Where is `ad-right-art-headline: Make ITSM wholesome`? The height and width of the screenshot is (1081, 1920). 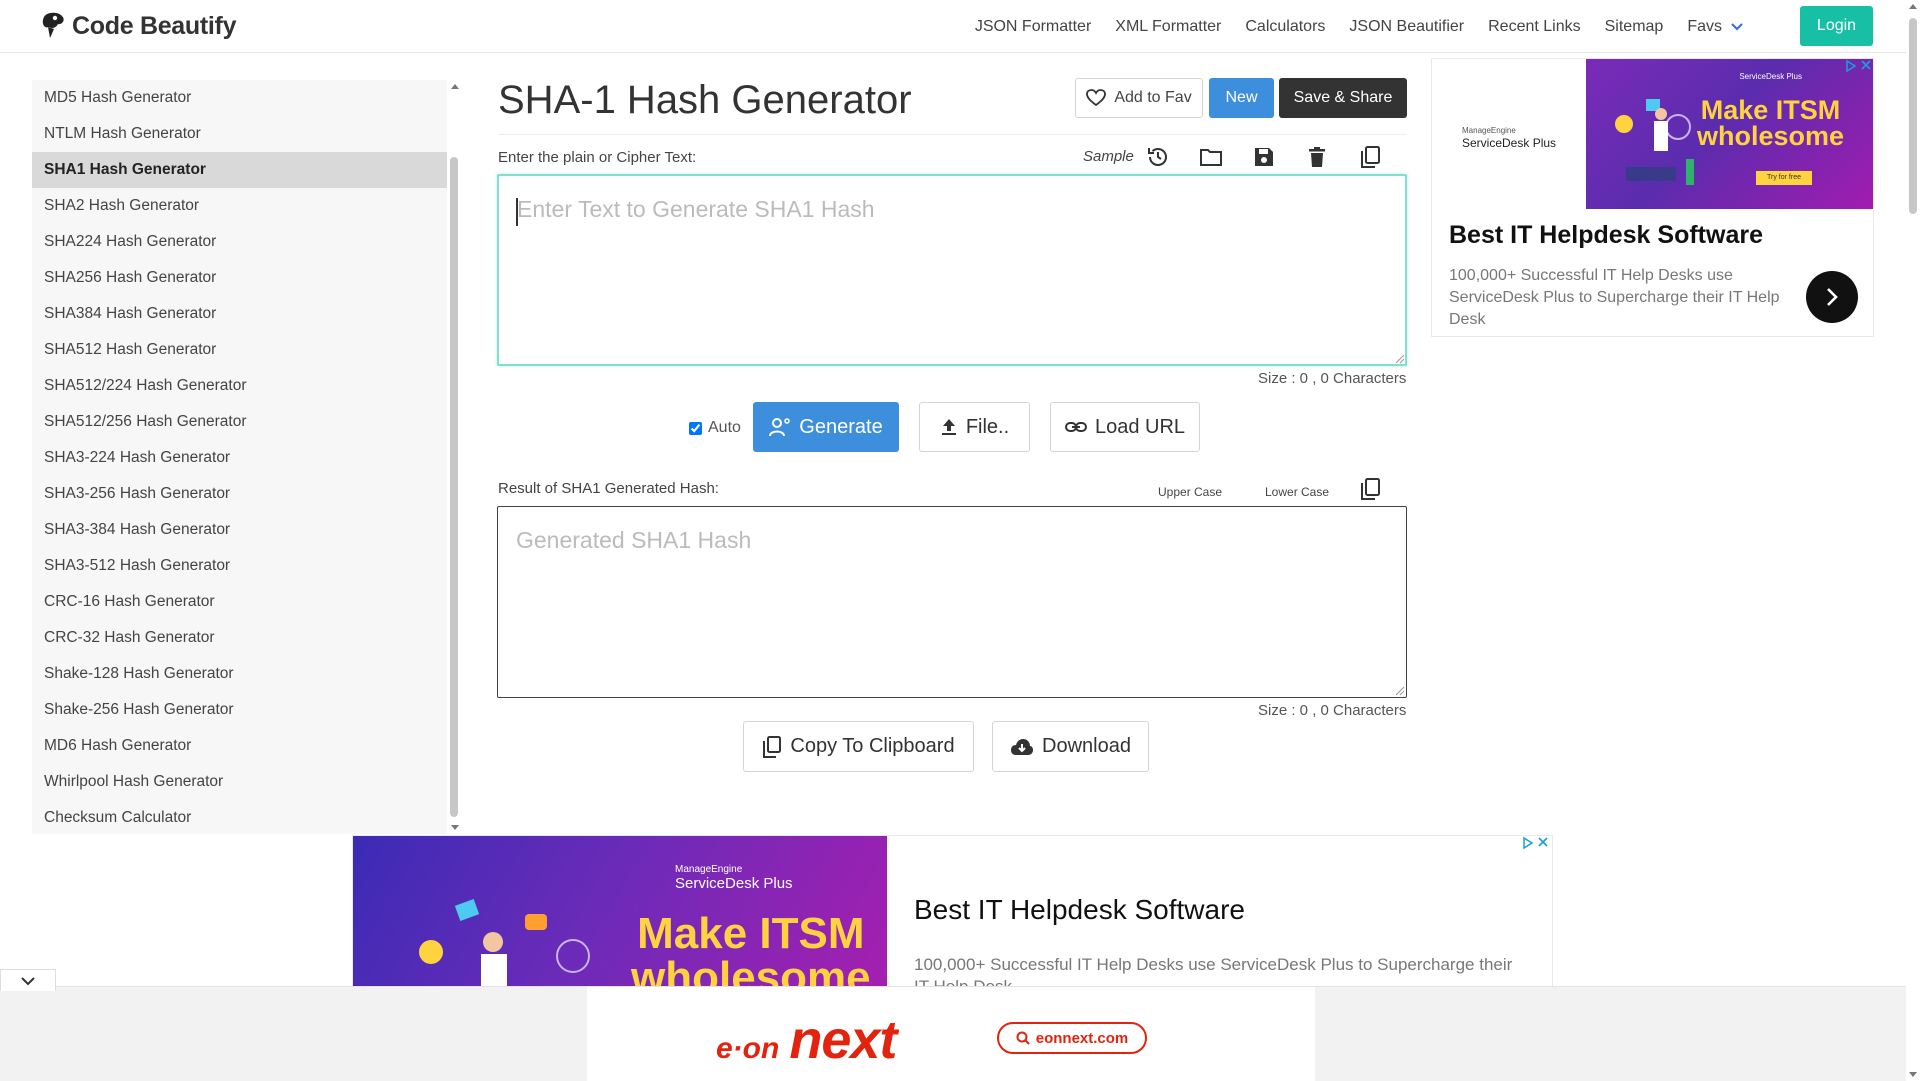 ad-right-art-headline: Make ITSM wholesome is located at coordinates (1770, 124).